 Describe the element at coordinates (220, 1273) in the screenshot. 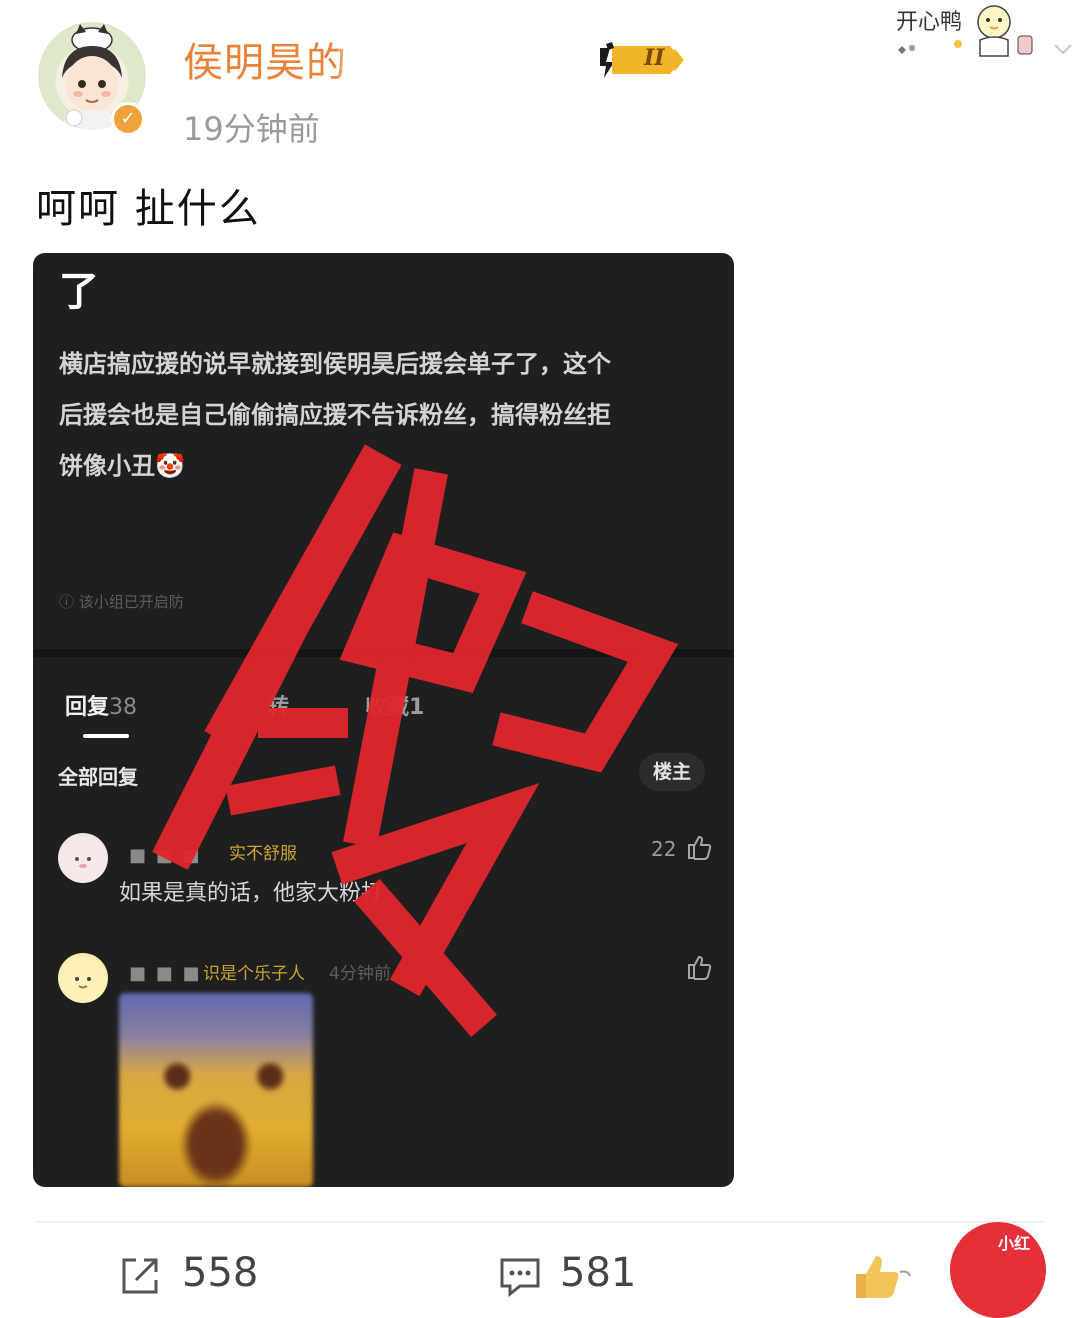

I see `repost-count: 558` at that location.